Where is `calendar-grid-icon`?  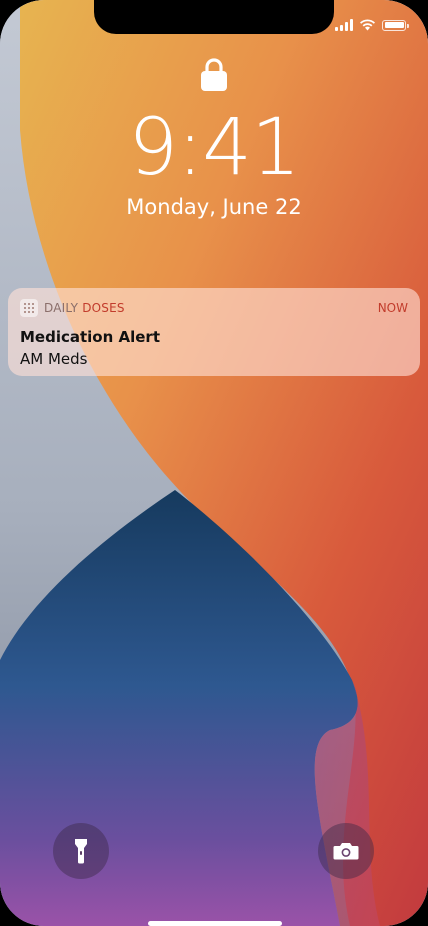
calendar-grid-icon is located at coordinates (29, 308).